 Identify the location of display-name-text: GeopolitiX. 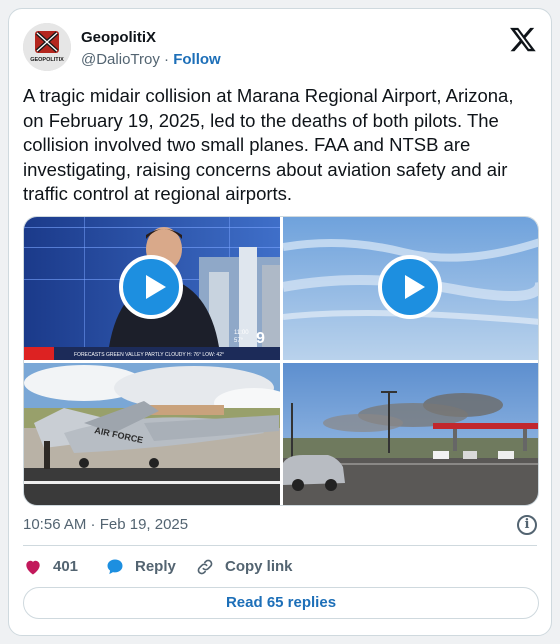
(118, 37).